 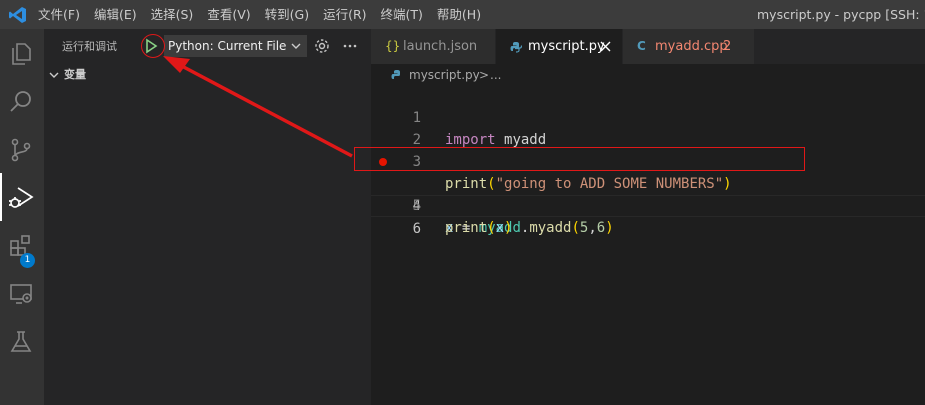 I want to click on code-line: 2, so click(x=648, y=127).